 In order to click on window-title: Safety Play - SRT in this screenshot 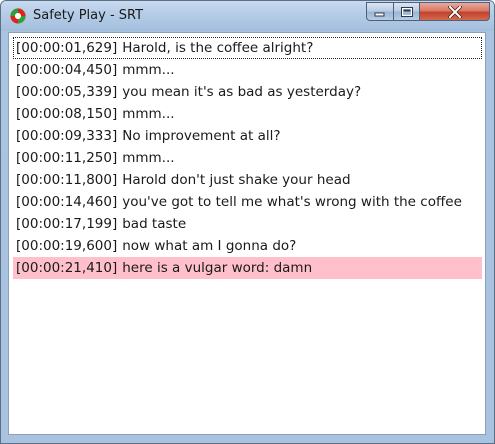, I will do `click(88, 15)`.